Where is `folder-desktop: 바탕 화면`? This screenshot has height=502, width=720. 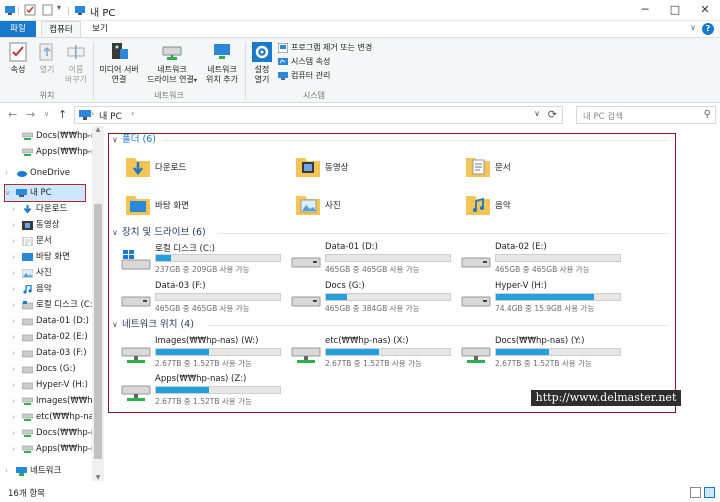 folder-desktop: 바탕 화면 is located at coordinates (200, 206).